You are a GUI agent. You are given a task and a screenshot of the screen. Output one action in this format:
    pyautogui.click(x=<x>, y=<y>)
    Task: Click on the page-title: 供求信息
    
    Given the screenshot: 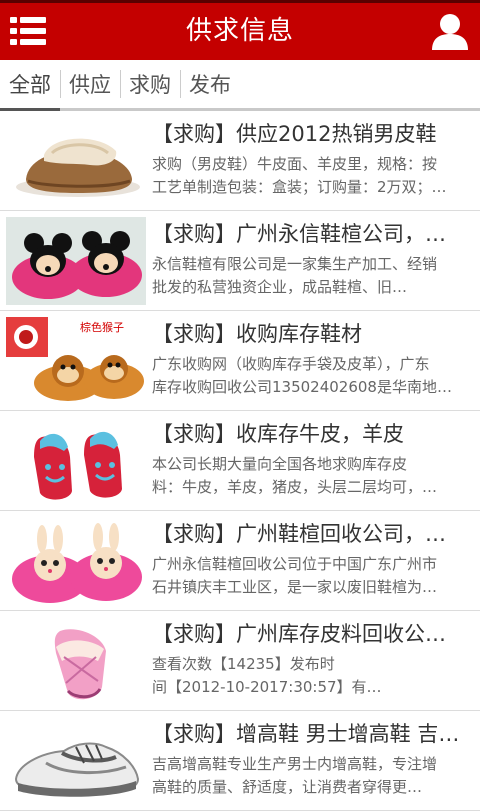 What is the action you would take?
    pyautogui.click(x=239, y=31)
    